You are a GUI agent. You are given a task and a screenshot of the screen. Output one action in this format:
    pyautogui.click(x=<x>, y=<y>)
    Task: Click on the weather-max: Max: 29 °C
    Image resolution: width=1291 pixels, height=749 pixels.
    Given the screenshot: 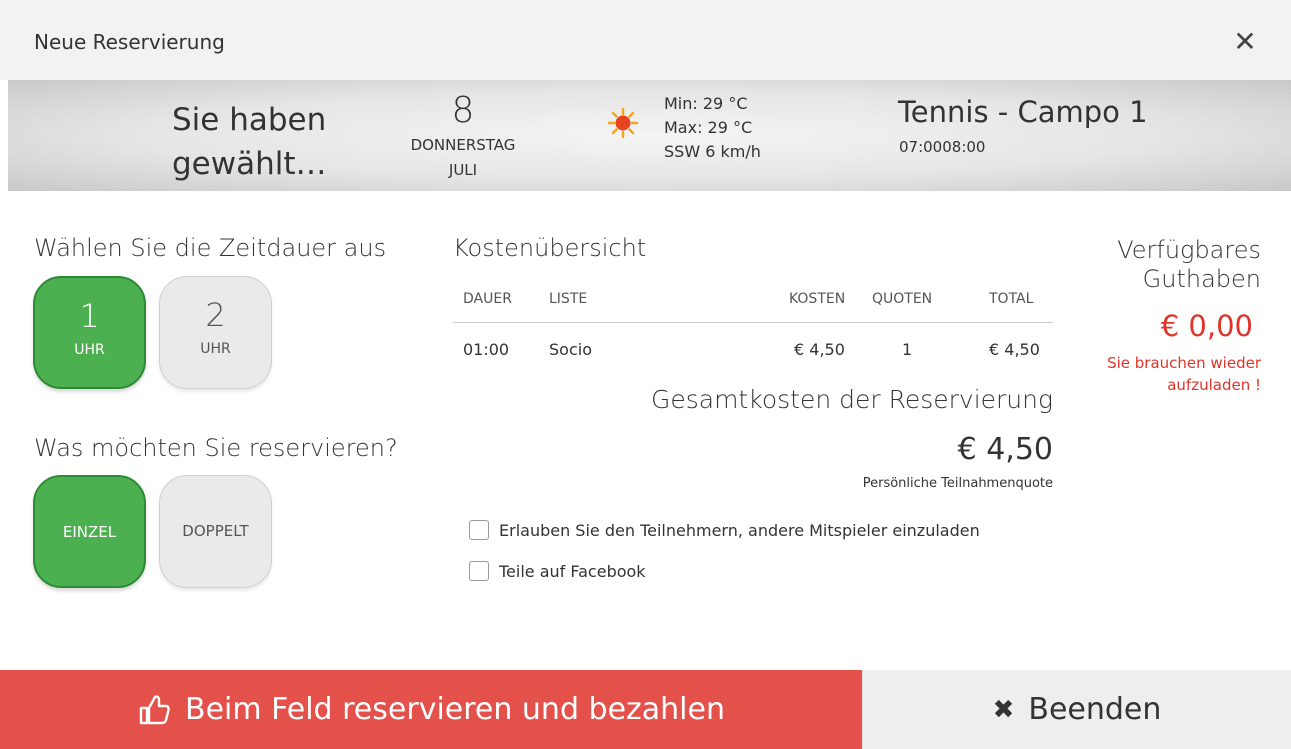 What is the action you would take?
    pyautogui.click(x=708, y=127)
    